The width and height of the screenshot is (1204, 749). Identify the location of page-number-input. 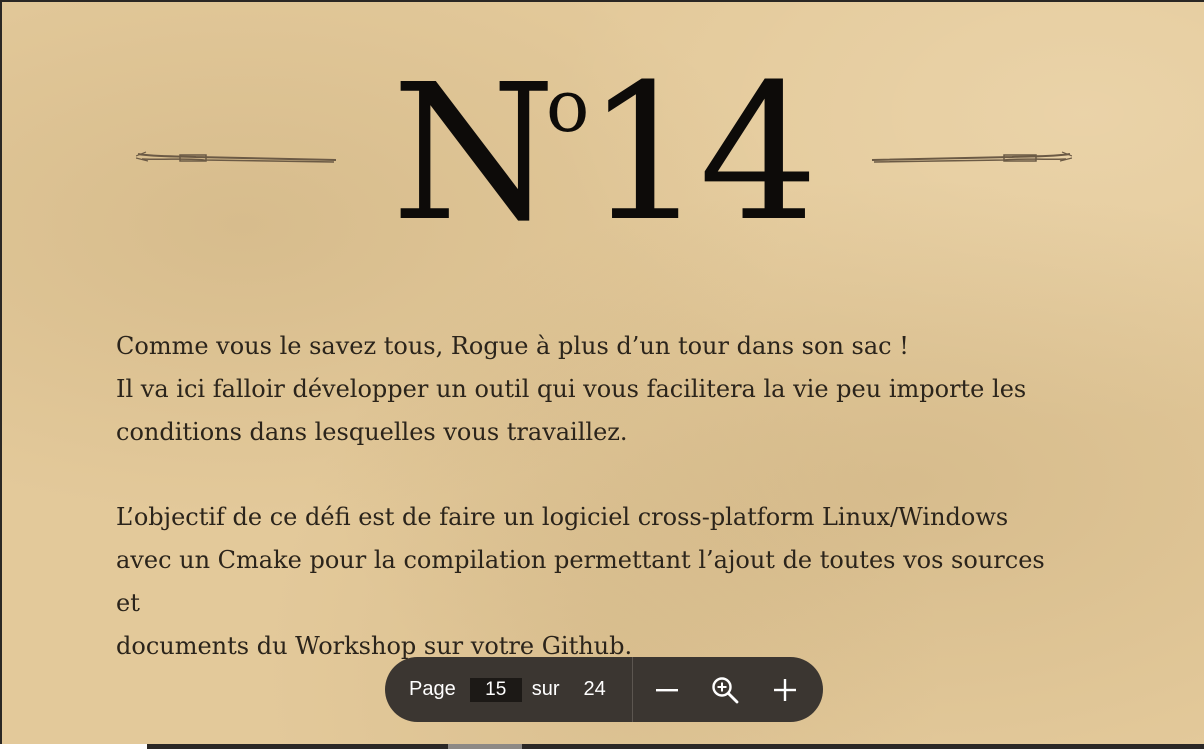
(495, 689).